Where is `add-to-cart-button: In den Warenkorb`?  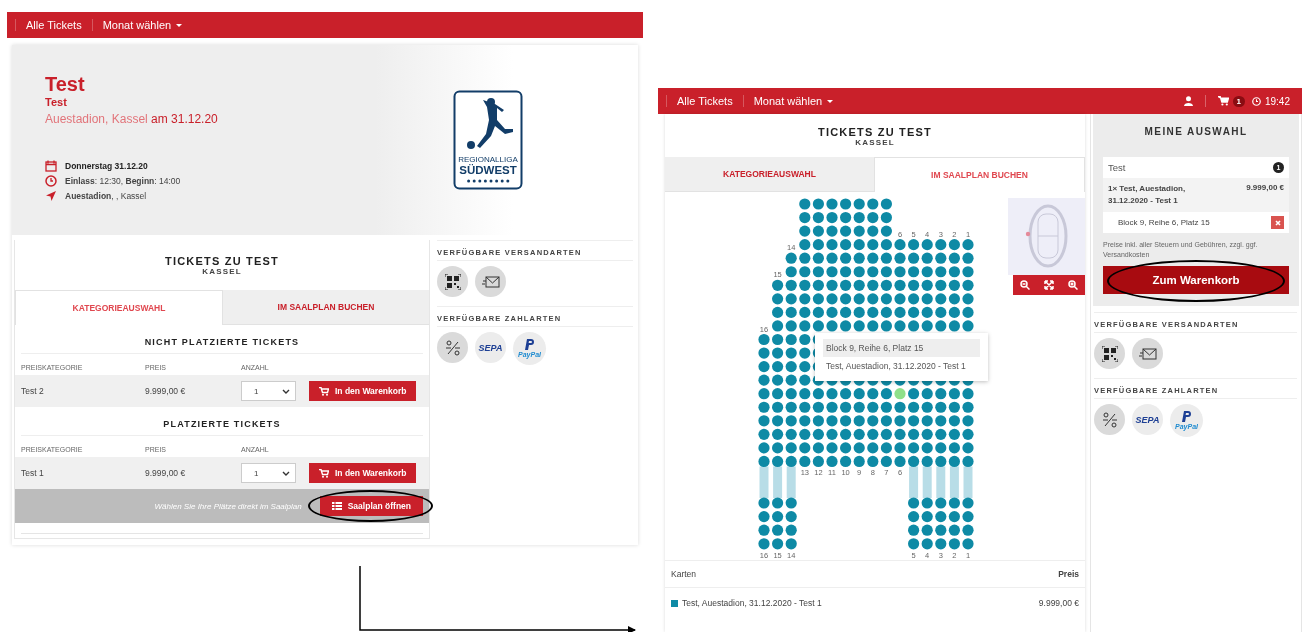 add-to-cart-button: In den Warenkorb is located at coordinates (363, 391).